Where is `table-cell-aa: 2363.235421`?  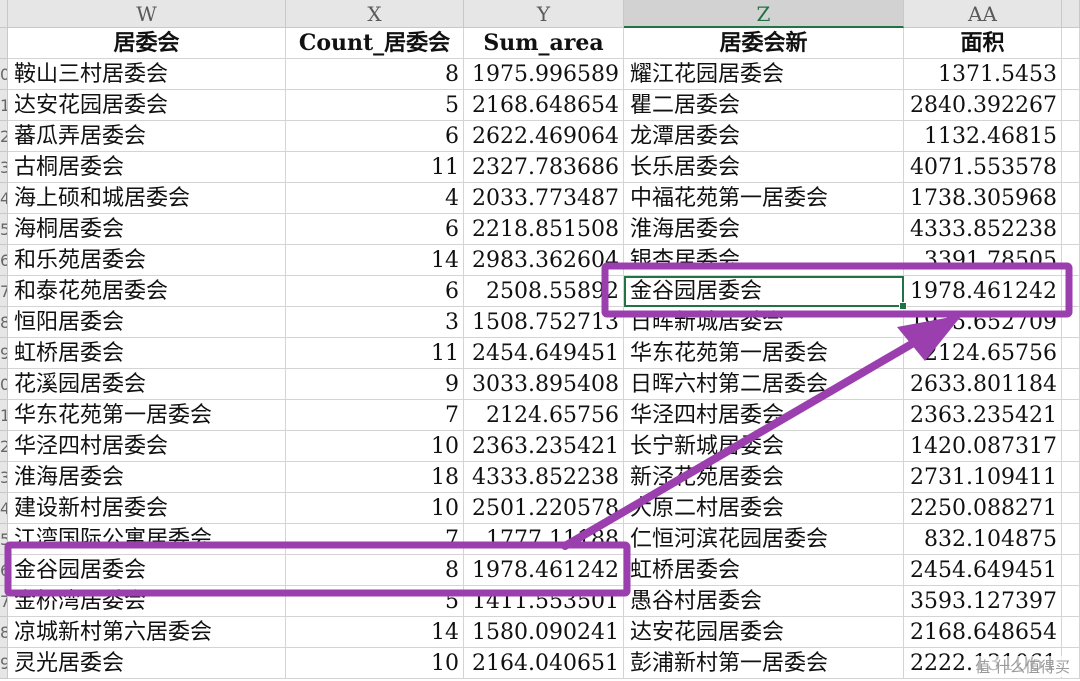 table-cell-aa: 2363.235421 is located at coordinates (983, 415).